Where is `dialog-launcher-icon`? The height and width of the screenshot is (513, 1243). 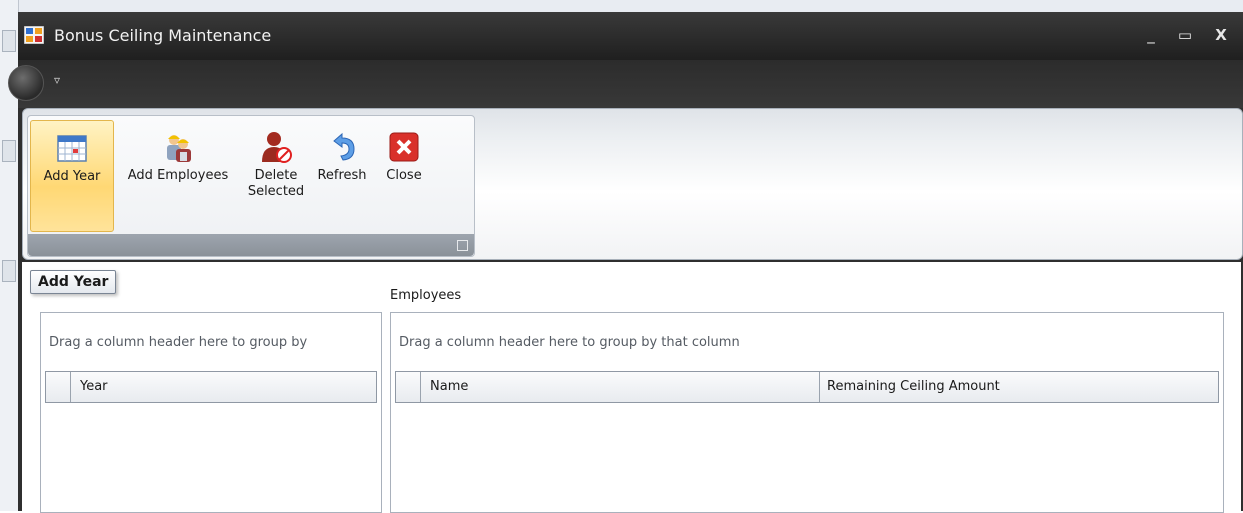
dialog-launcher-icon is located at coordinates (462, 245).